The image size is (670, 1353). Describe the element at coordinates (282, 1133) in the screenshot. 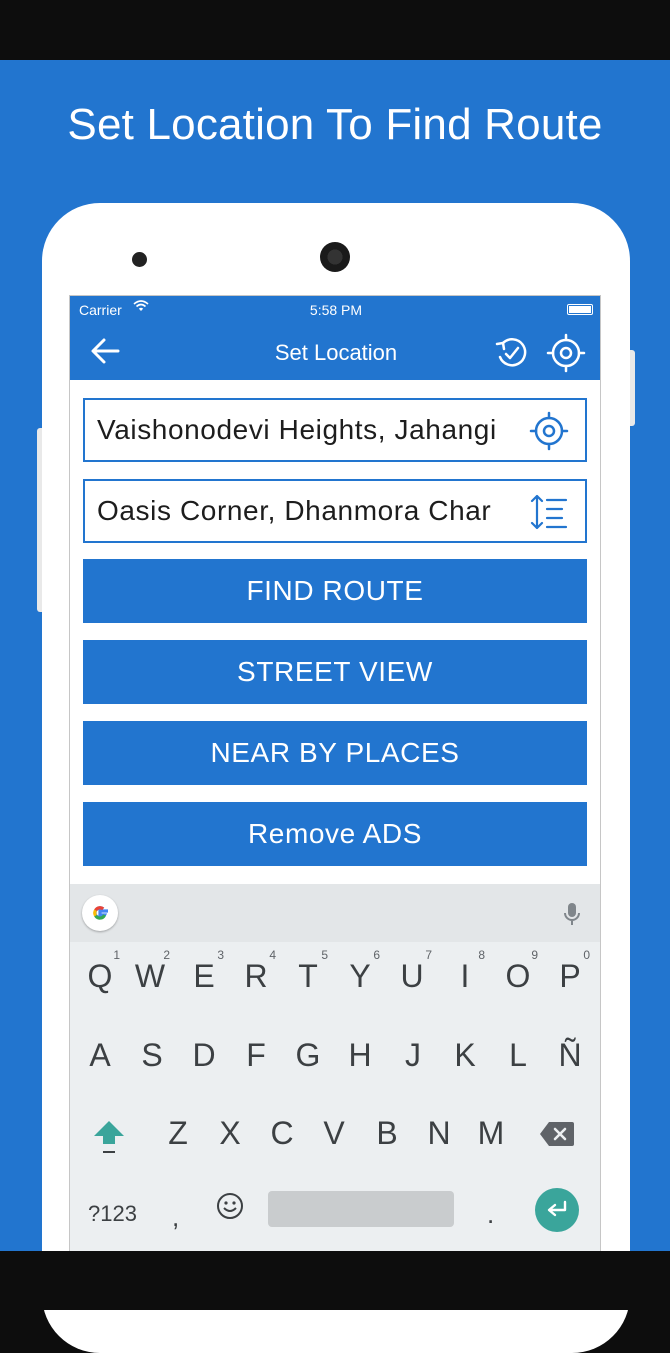

I see `key-c: C` at that location.